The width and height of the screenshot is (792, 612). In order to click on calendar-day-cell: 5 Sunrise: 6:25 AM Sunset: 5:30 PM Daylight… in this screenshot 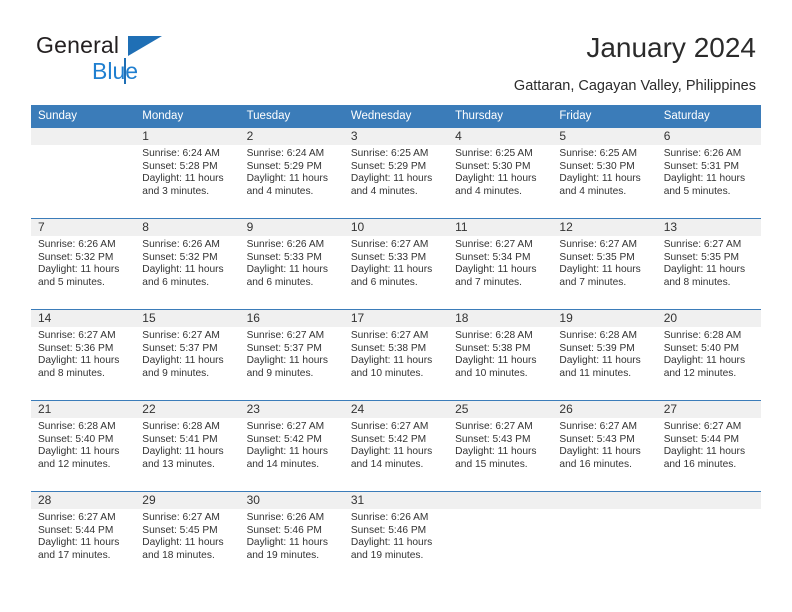, I will do `click(604, 173)`.